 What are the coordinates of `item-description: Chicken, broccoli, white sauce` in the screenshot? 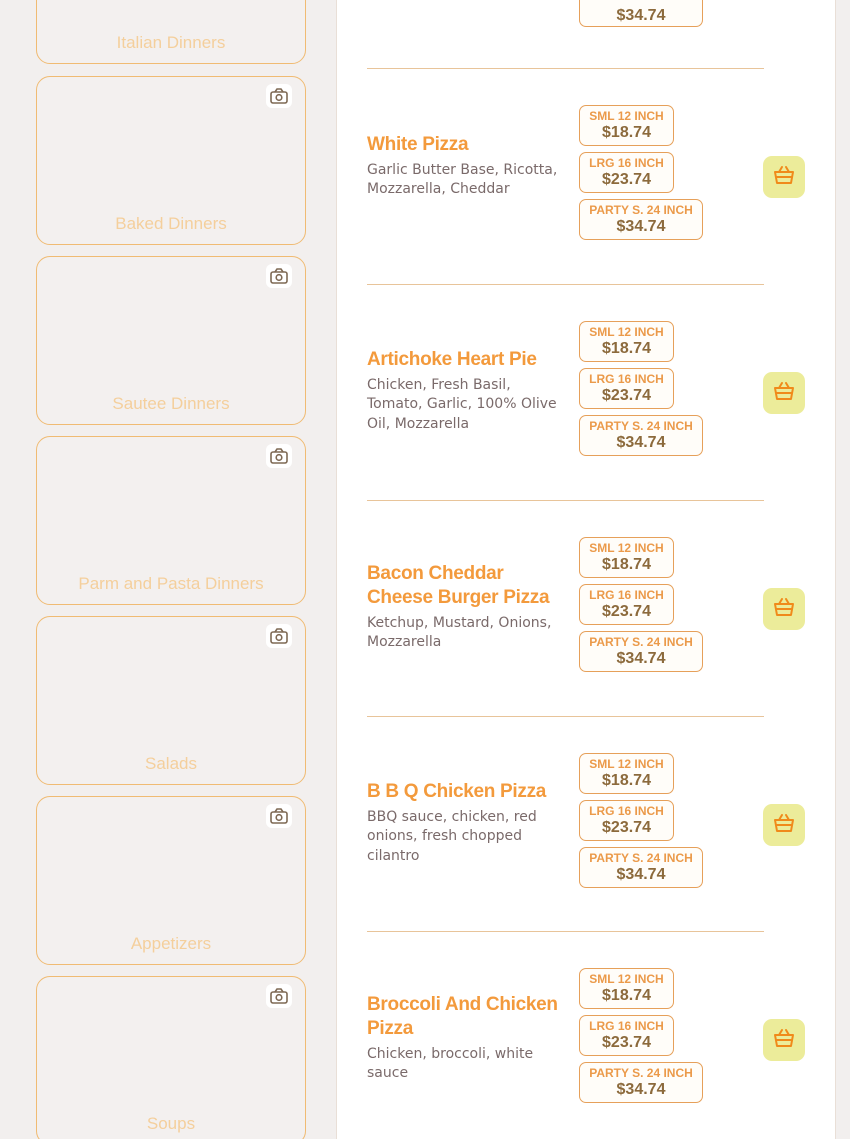 It's located at (450, 1064).